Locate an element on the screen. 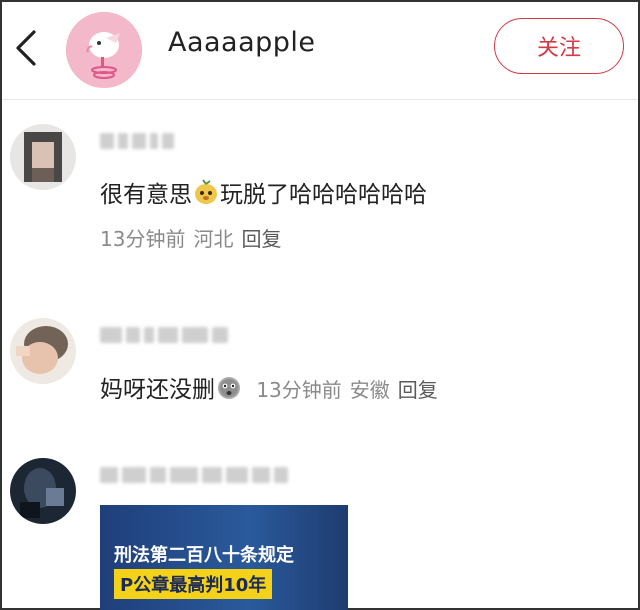  pear-face-emoji-icon is located at coordinates (206, 191).